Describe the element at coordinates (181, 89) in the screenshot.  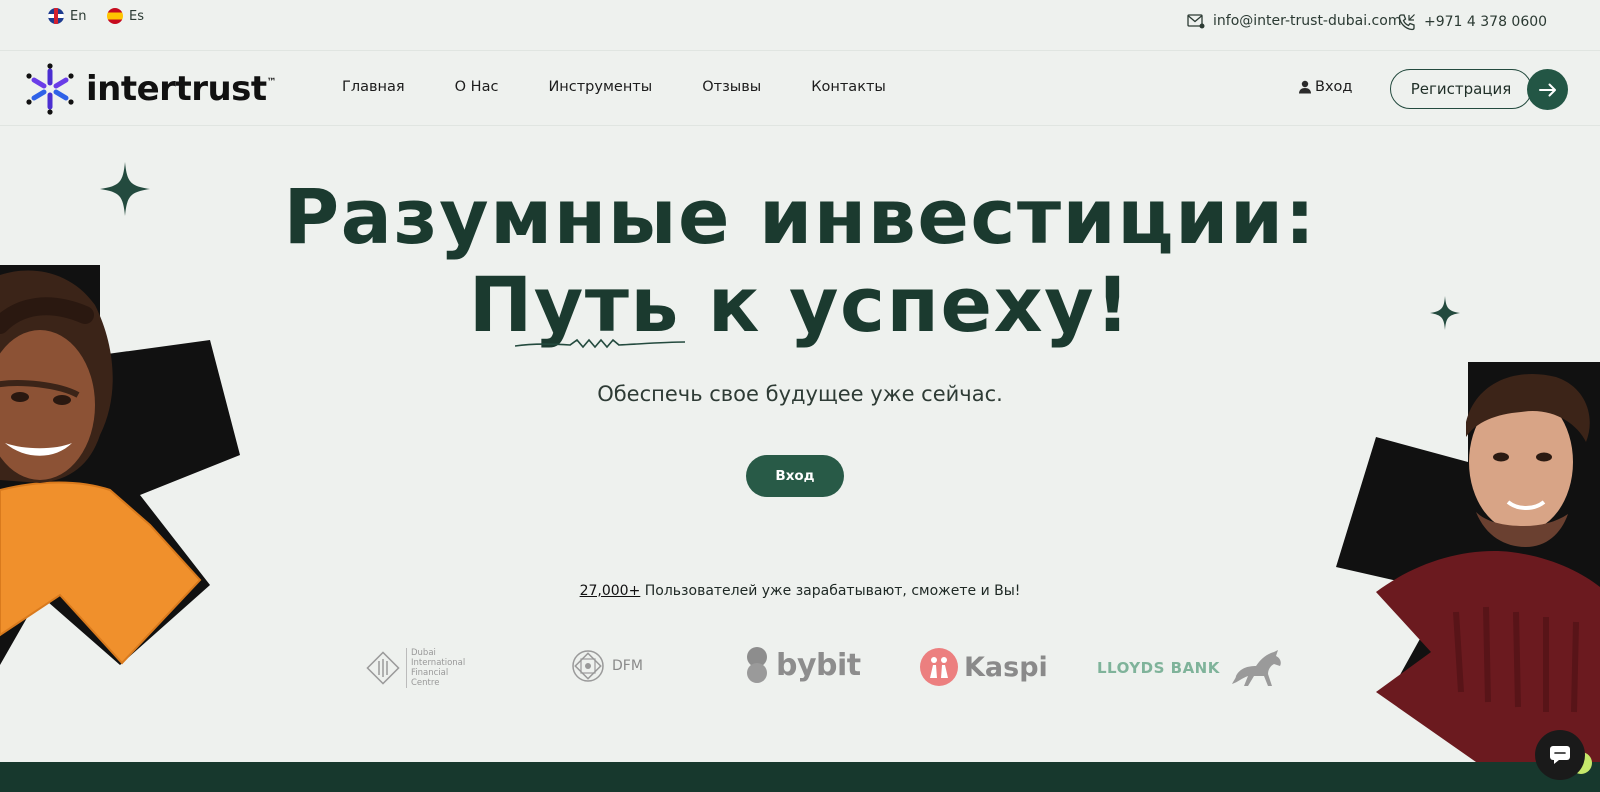
I see `brand-name: intertrust™` at that location.